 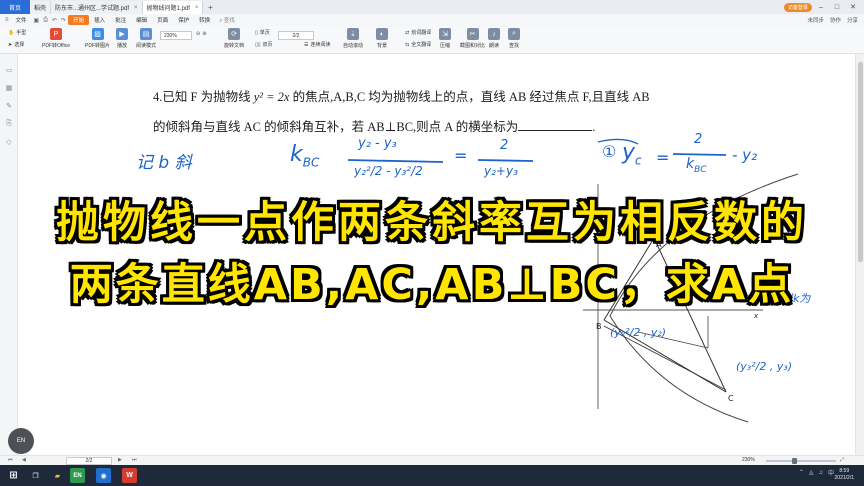 I want to click on file-explorer-icon: ▰, so click(x=57, y=475).